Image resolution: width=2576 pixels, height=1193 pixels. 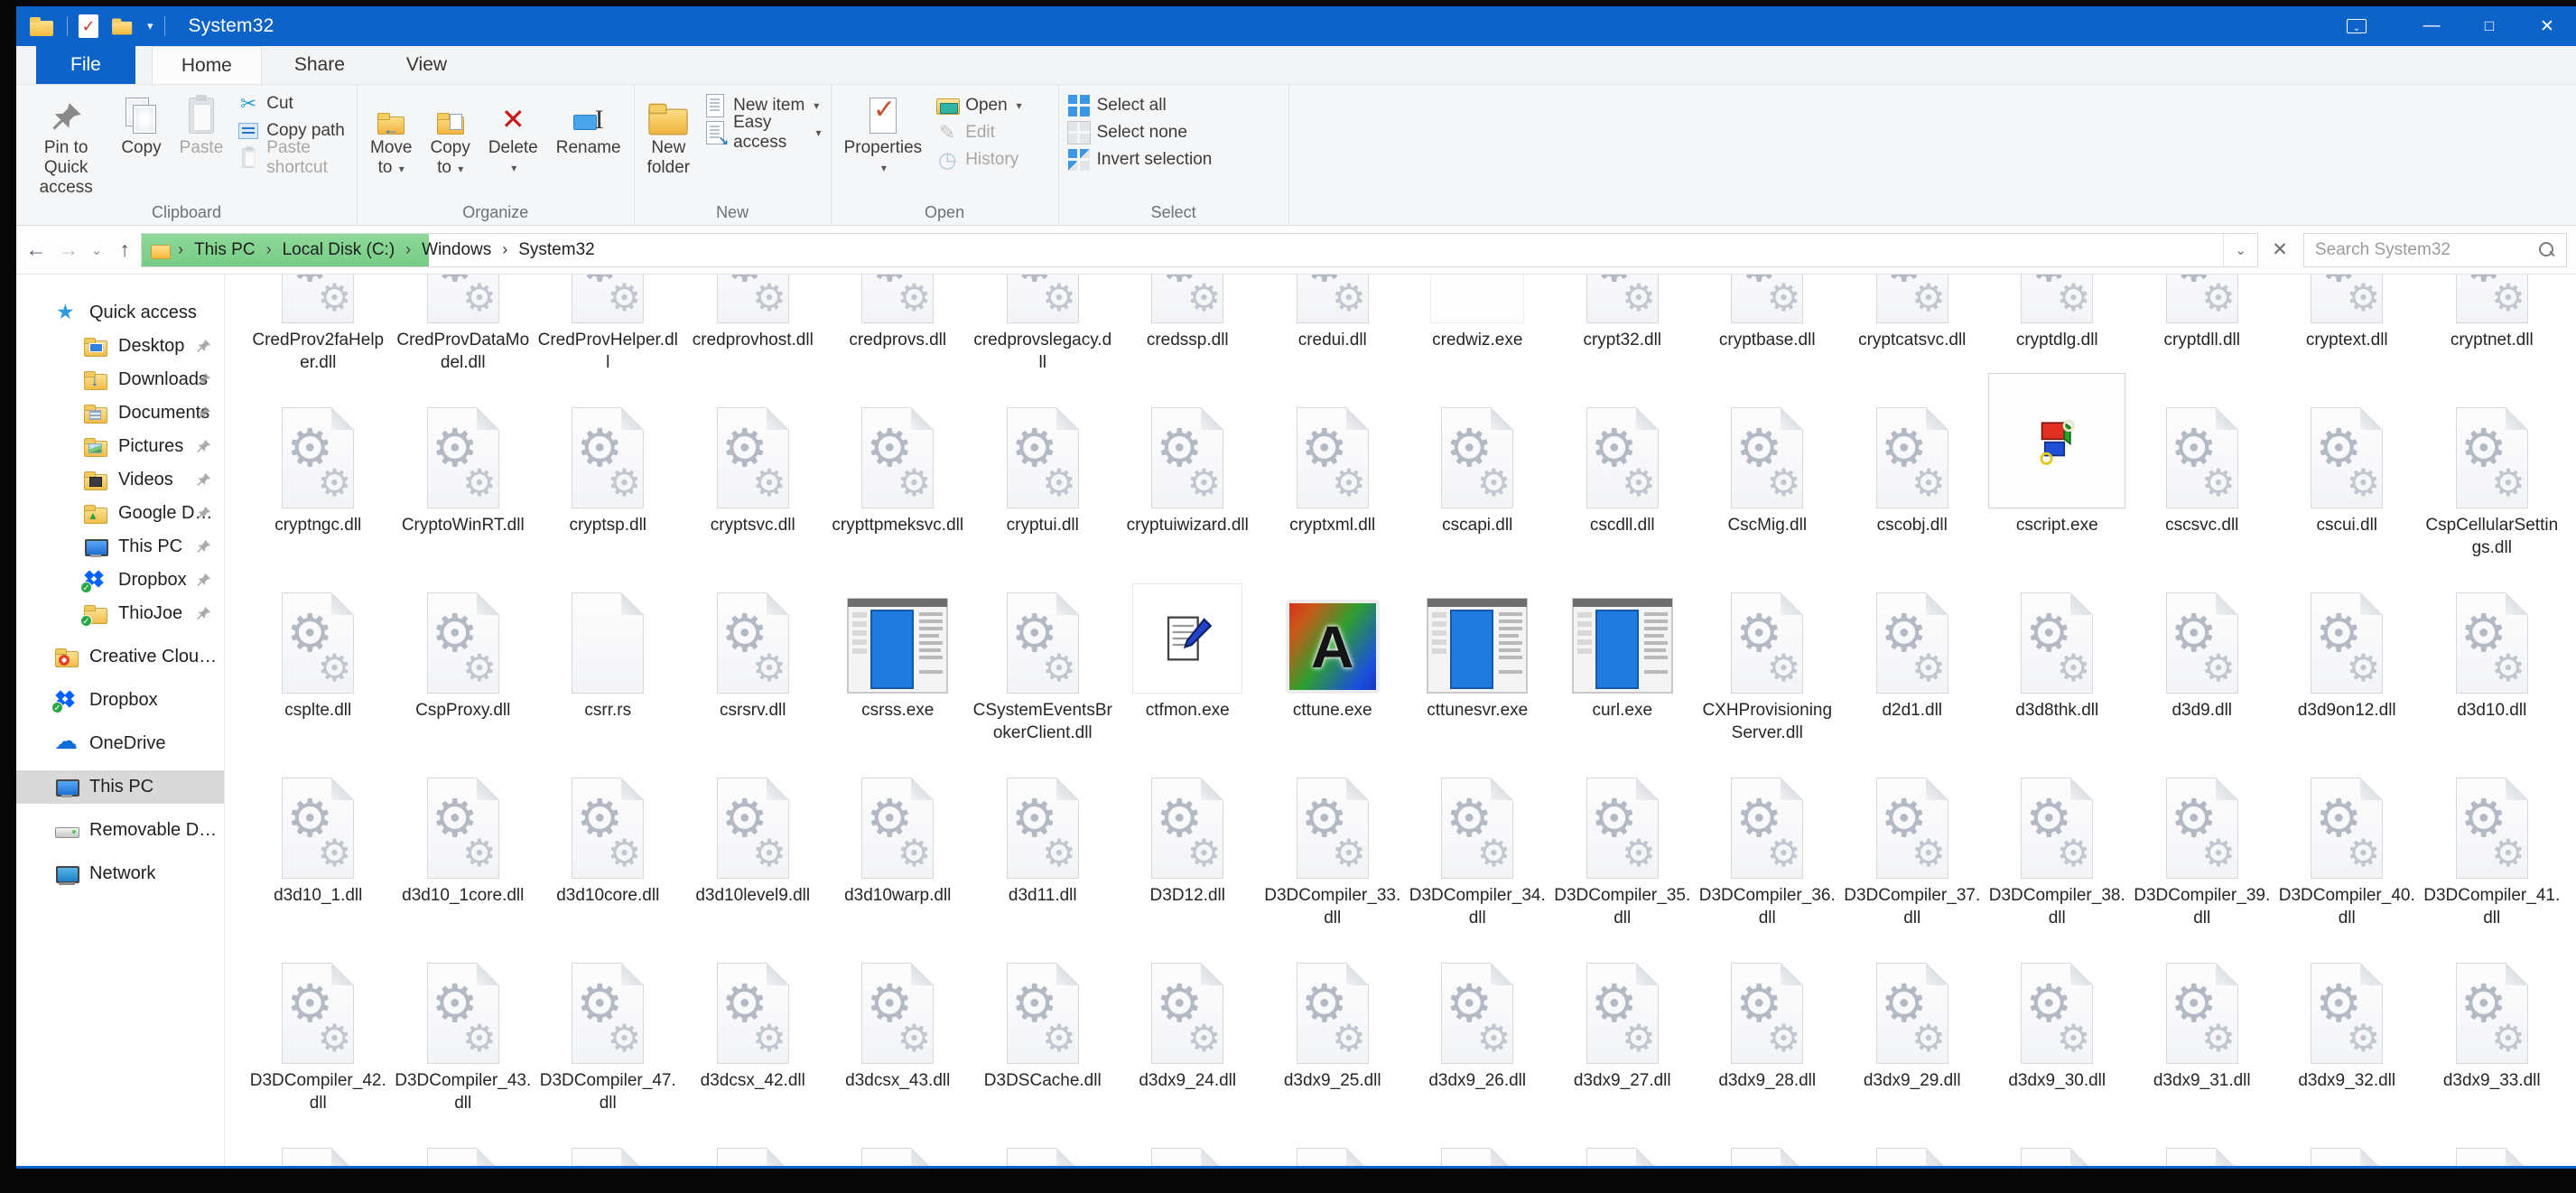 I want to click on file-tile: ⚙ ⚙ csplte.dll, so click(x=318, y=674).